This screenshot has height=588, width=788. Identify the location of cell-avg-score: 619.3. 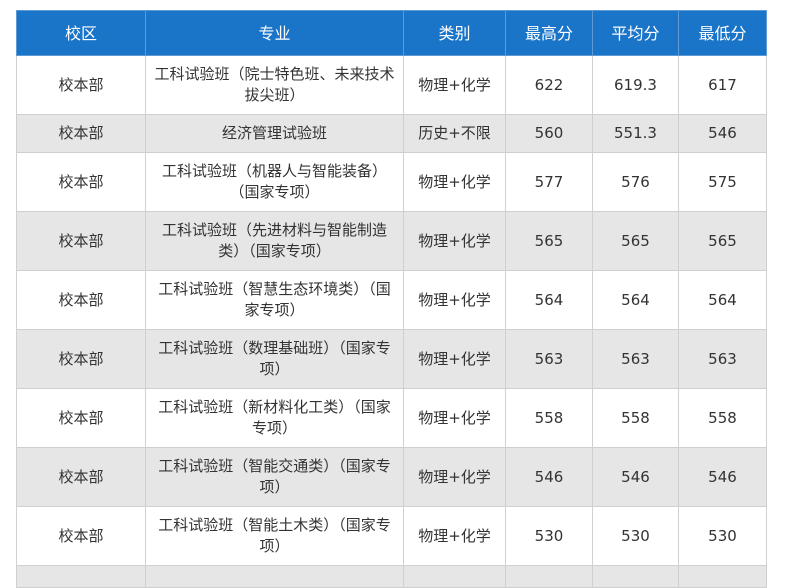
(635, 85).